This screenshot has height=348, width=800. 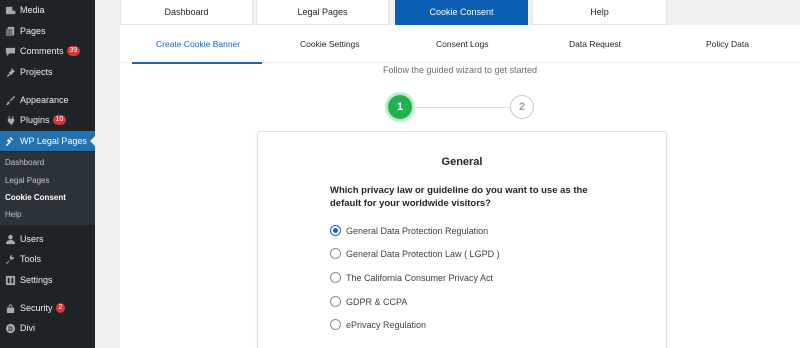 I want to click on sidebar-item-projects: Projects, so click(x=47, y=72).